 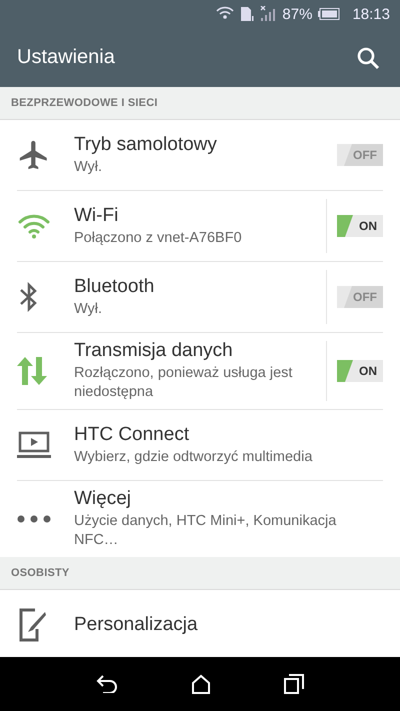 I want to click on setting-title: Więcej, so click(x=103, y=499).